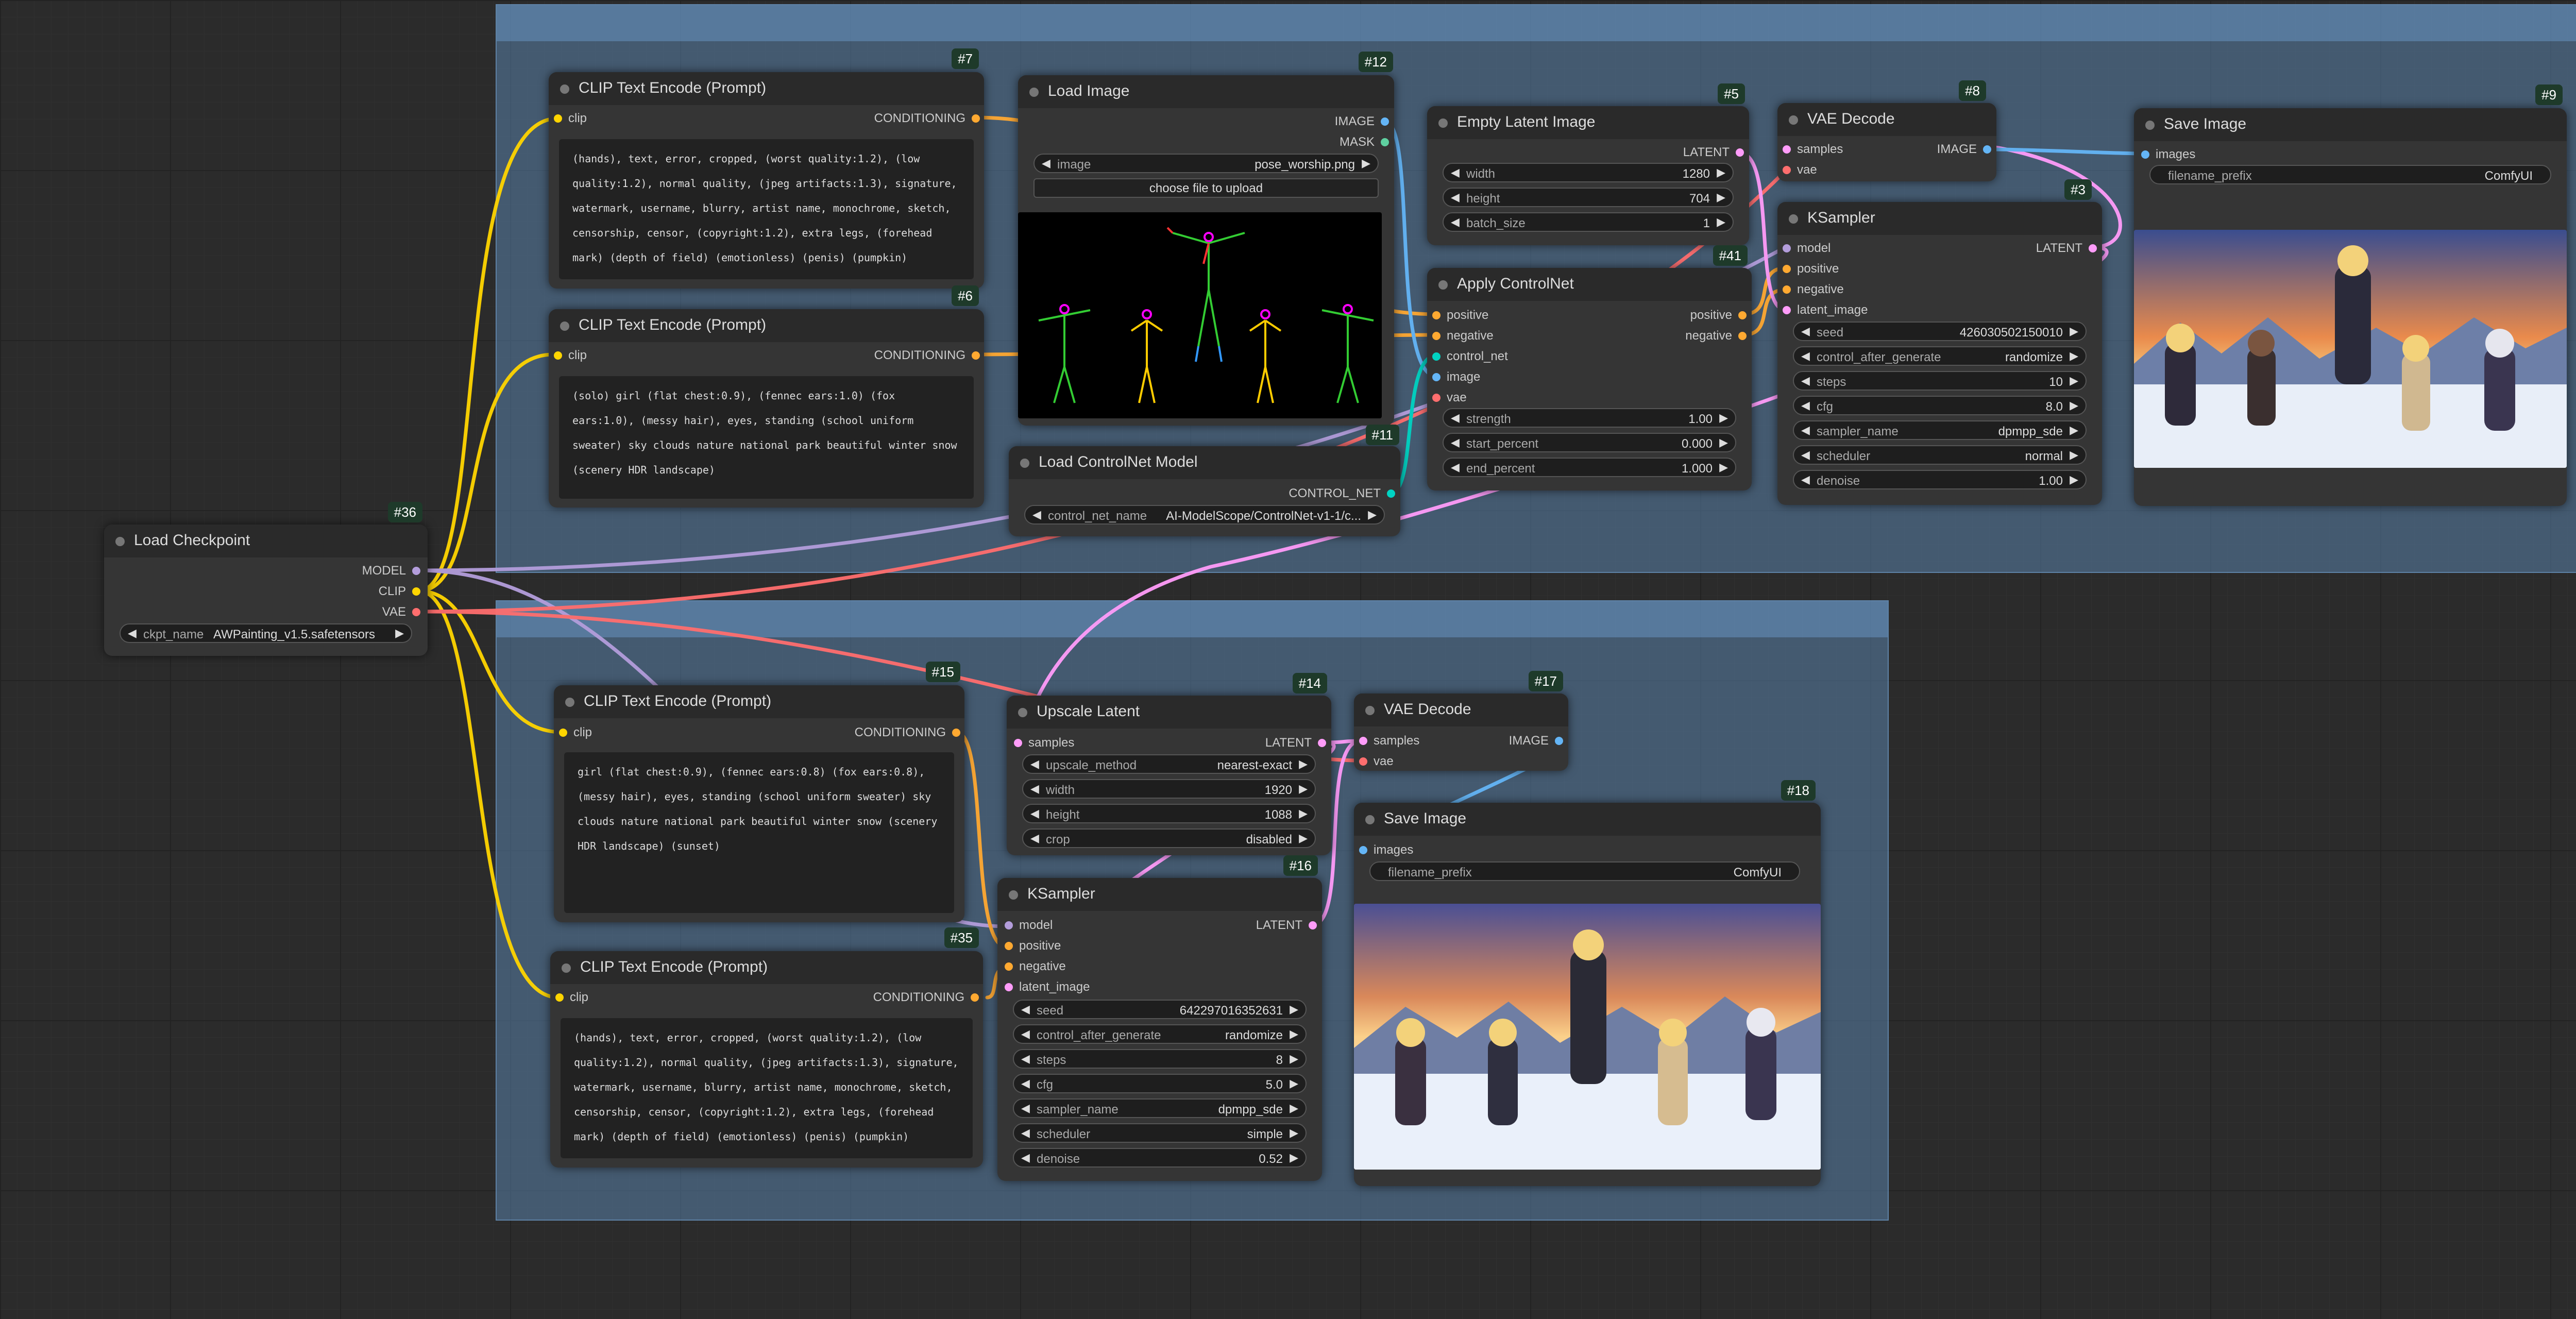 This screenshot has height=1319, width=2576. What do you see at coordinates (1160, 1010) in the screenshot?
I see `widget-seed: ◀ seed 642297016352631 ▶` at bounding box center [1160, 1010].